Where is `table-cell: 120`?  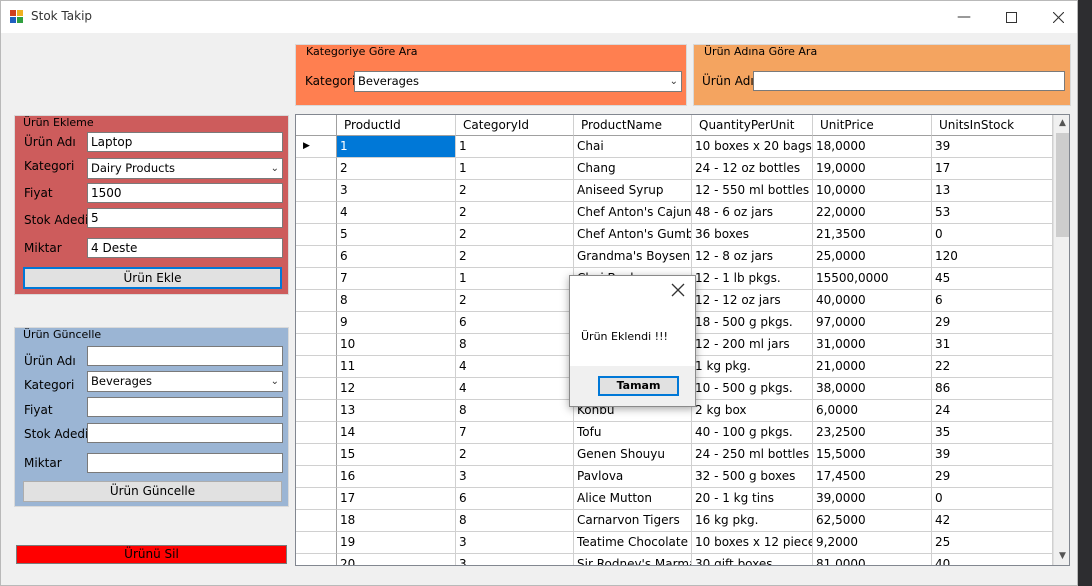
table-cell: 120 is located at coordinates (992, 257).